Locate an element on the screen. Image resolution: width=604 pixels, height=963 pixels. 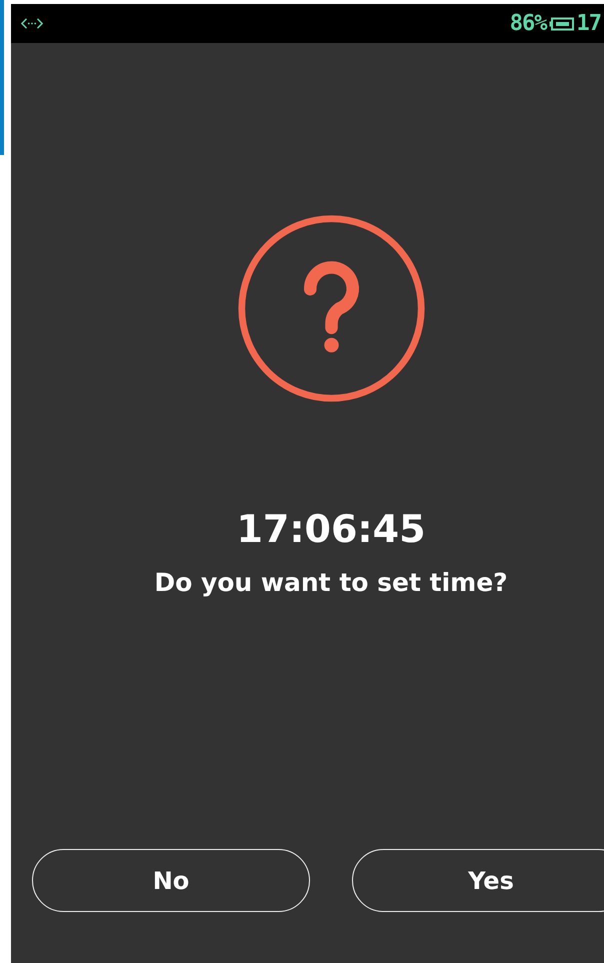
yes-button: Yes is located at coordinates (478, 880).